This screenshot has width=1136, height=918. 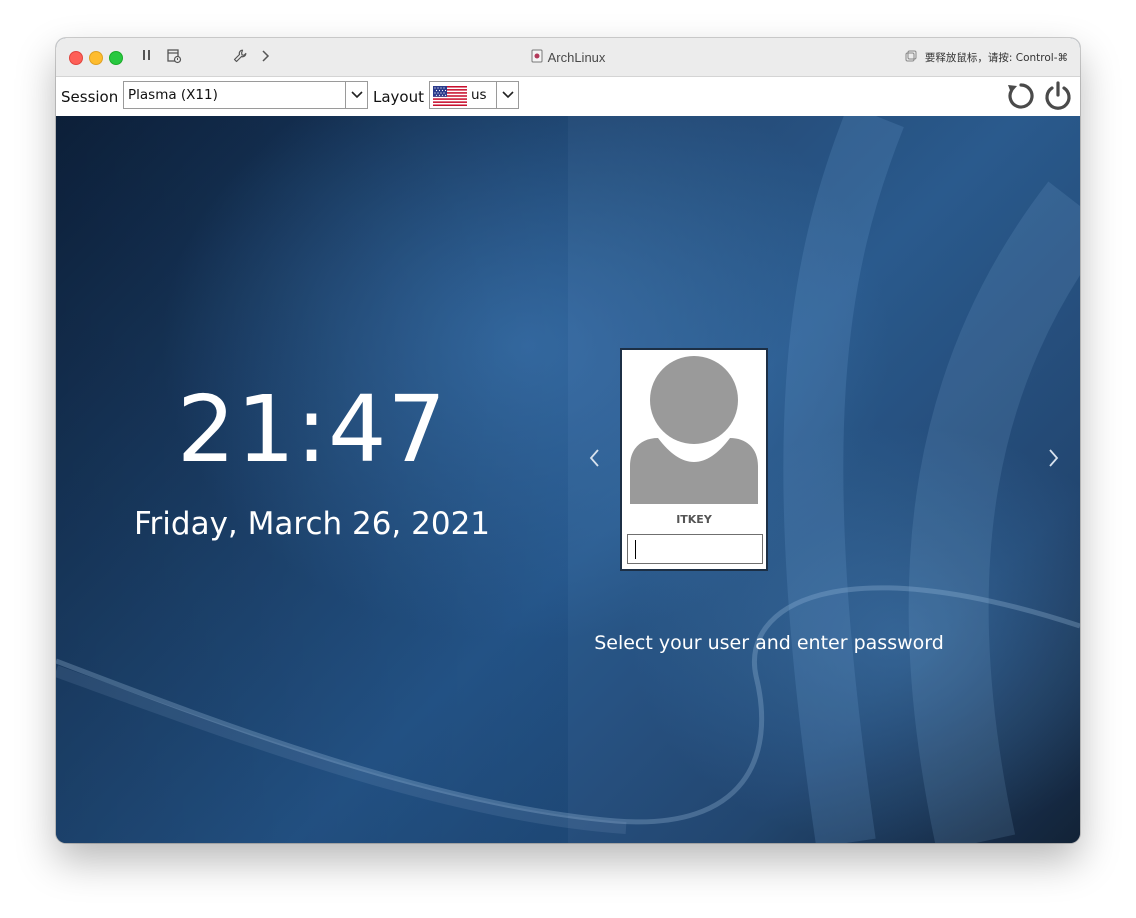 I want to click on title-bar: ArchLinux 要释放鼠标，请按: Control-⌘, so click(x=568, y=57).